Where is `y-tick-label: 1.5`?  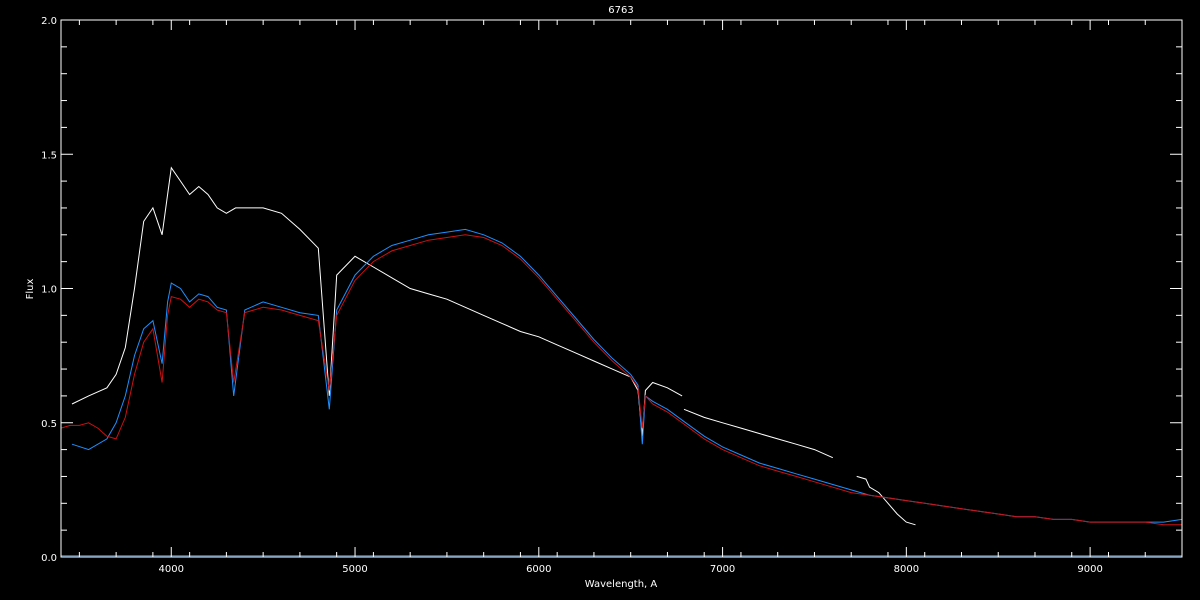 y-tick-label: 1.5 is located at coordinates (49, 155).